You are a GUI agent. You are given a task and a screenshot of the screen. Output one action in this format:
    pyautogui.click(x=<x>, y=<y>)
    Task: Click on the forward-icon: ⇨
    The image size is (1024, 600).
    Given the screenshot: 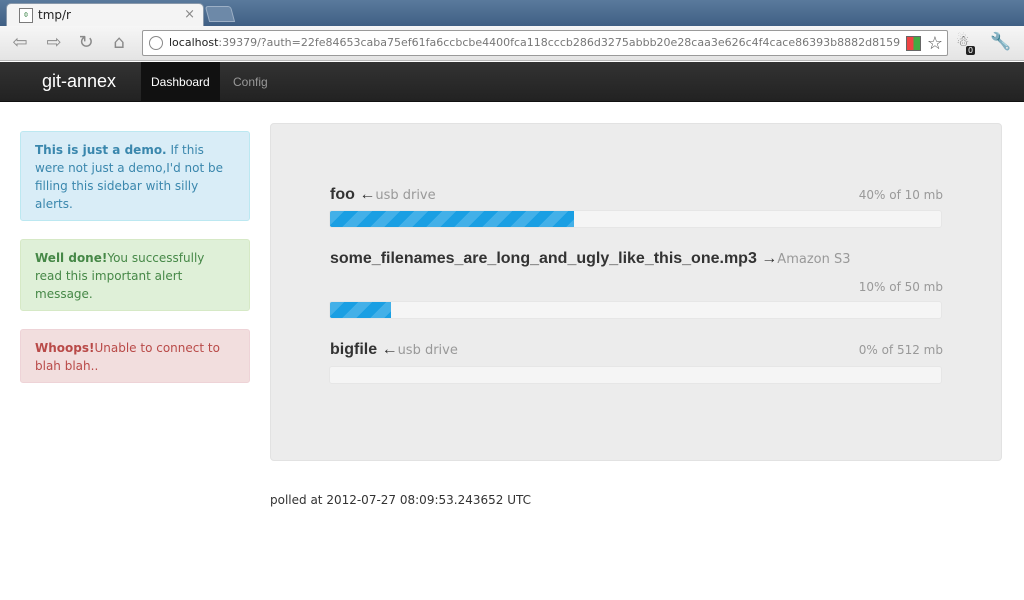 What is the action you would take?
    pyautogui.click(x=54, y=43)
    